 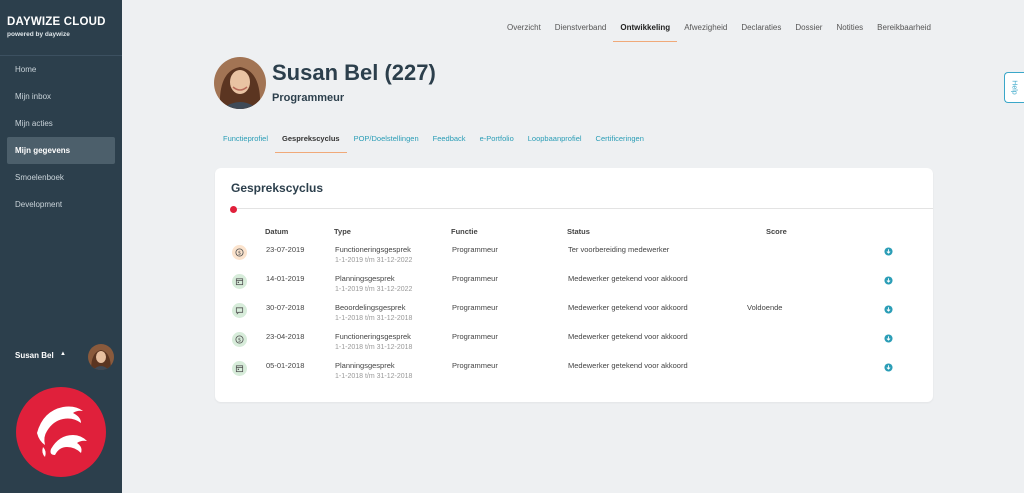 What do you see at coordinates (61, 123) in the screenshot?
I see `sidebar-item-mijn-acties: Mijn acties` at bounding box center [61, 123].